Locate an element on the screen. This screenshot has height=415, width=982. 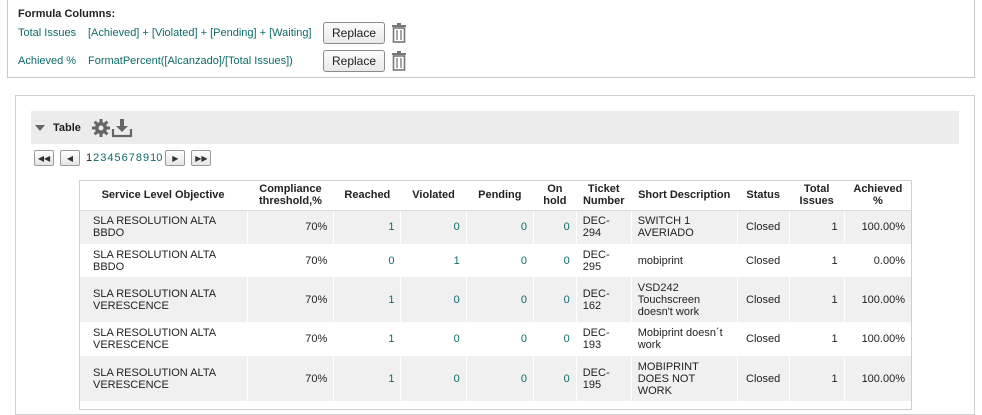
cell-description: Mobiprint doesn´t work is located at coordinates (684, 339).